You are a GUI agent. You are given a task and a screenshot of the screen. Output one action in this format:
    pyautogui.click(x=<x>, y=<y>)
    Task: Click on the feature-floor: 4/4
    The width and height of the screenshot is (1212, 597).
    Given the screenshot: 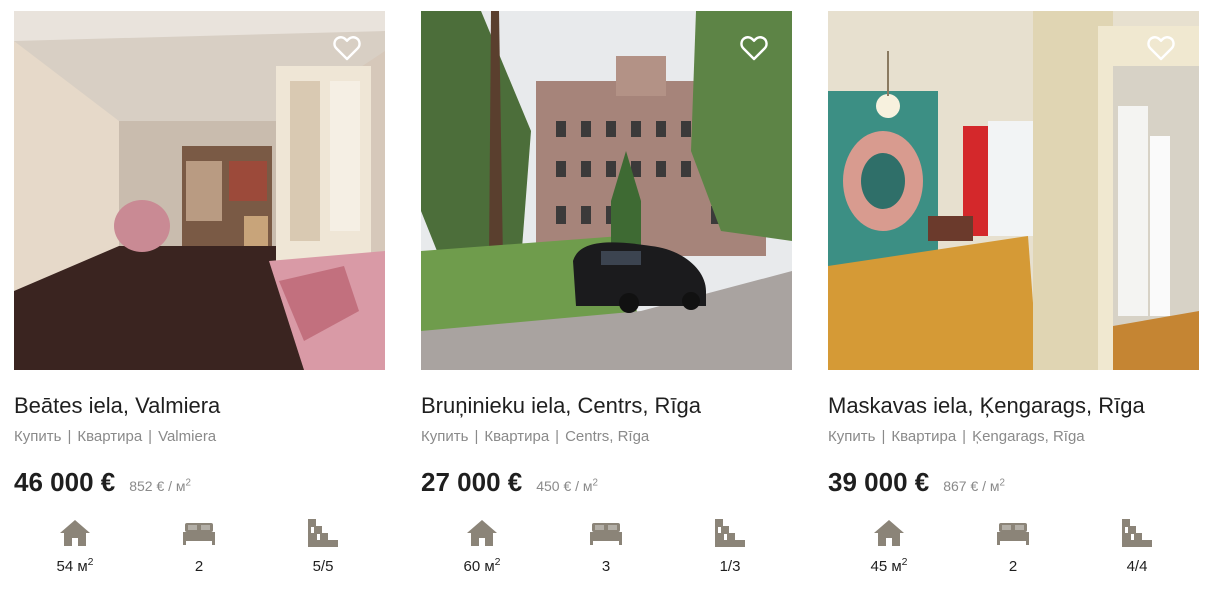 What is the action you would take?
    pyautogui.click(x=1137, y=546)
    